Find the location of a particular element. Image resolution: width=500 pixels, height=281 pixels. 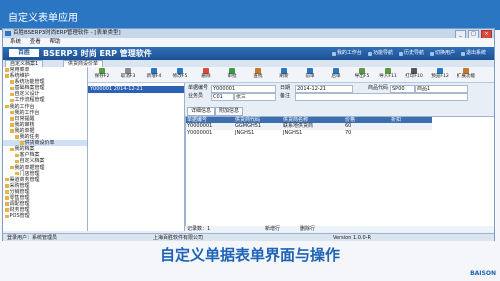

window-titlebar: 百胜BSERP3时尚ERP管理软件 - [表单类型] _ □ × is located at coordinates (248, 34).